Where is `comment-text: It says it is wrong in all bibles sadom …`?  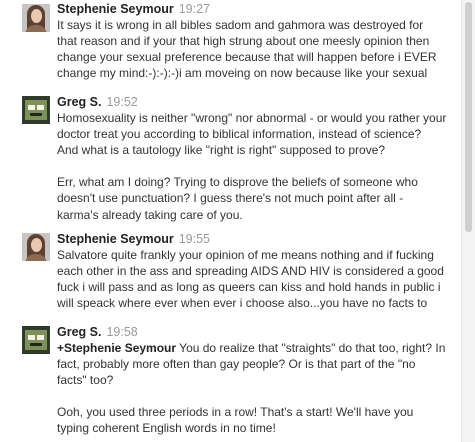 comment-text: It says it is wrong in all bibles sadom … is located at coordinates (247, 49).